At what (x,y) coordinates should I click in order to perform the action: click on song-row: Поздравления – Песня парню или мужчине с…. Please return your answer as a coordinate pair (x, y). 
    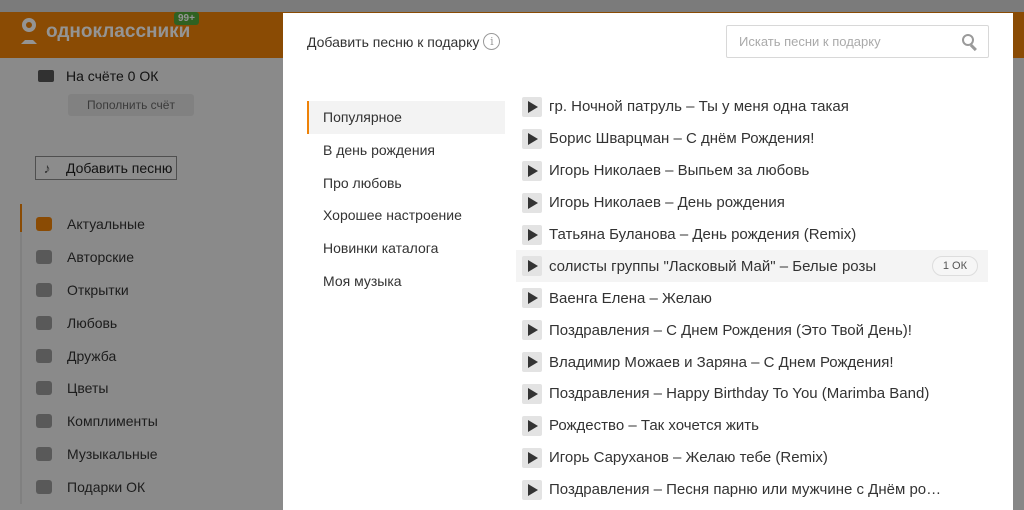
    Looking at the image, I should click on (752, 490).